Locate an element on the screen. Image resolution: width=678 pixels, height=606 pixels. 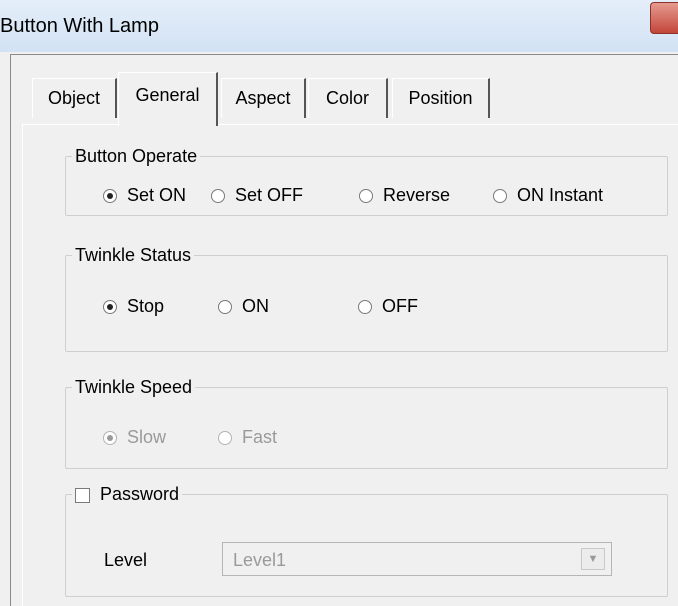
group-legend: Twinkle Speed is located at coordinates (134, 387).